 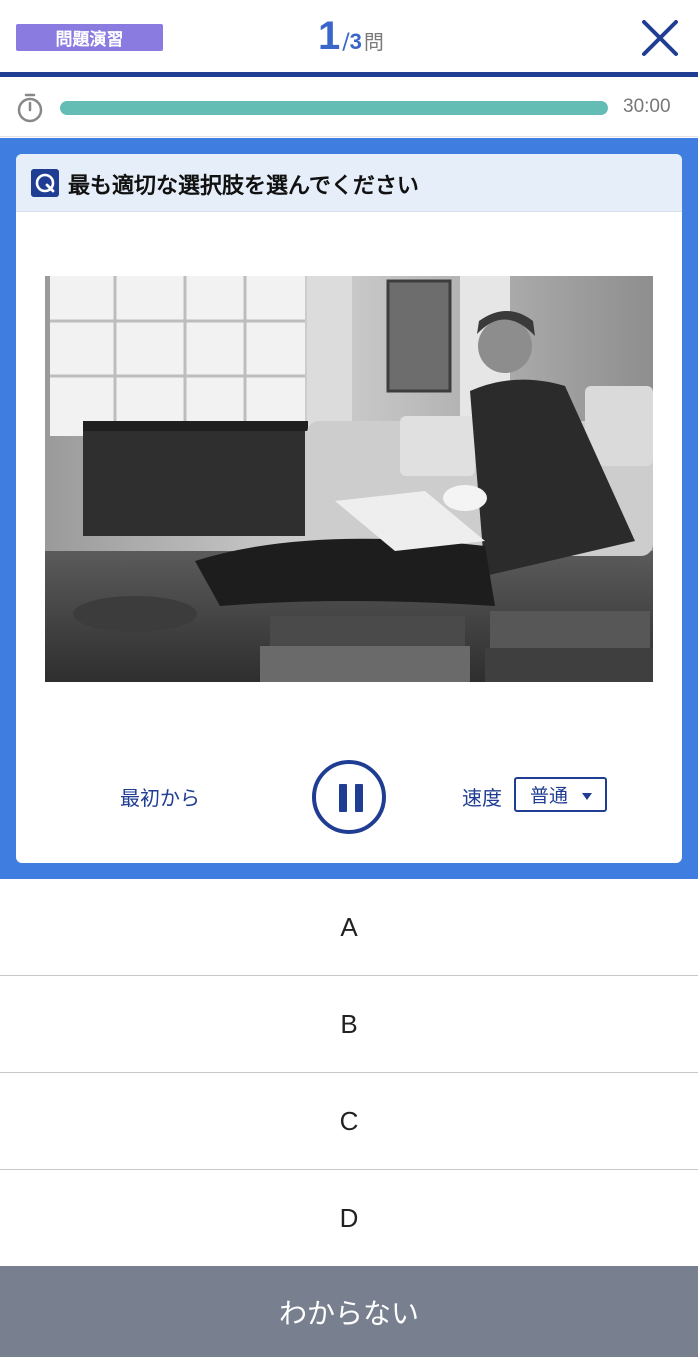 I want to click on top-header: 問題演習 1 / 3 問, so click(x=349, y=36).